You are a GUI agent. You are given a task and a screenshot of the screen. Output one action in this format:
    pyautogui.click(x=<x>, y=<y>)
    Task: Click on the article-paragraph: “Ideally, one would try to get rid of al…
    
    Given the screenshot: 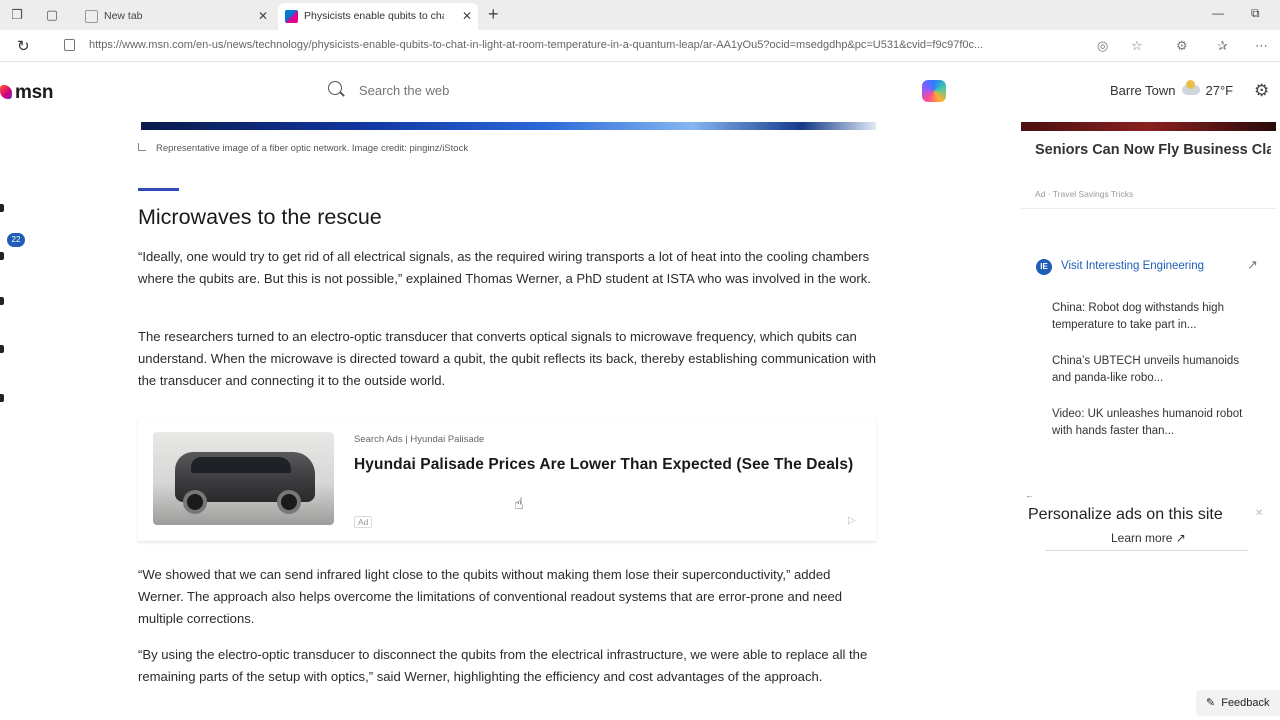 What is the action you would take?
    pyautogui.click(x=504, y=267)
    